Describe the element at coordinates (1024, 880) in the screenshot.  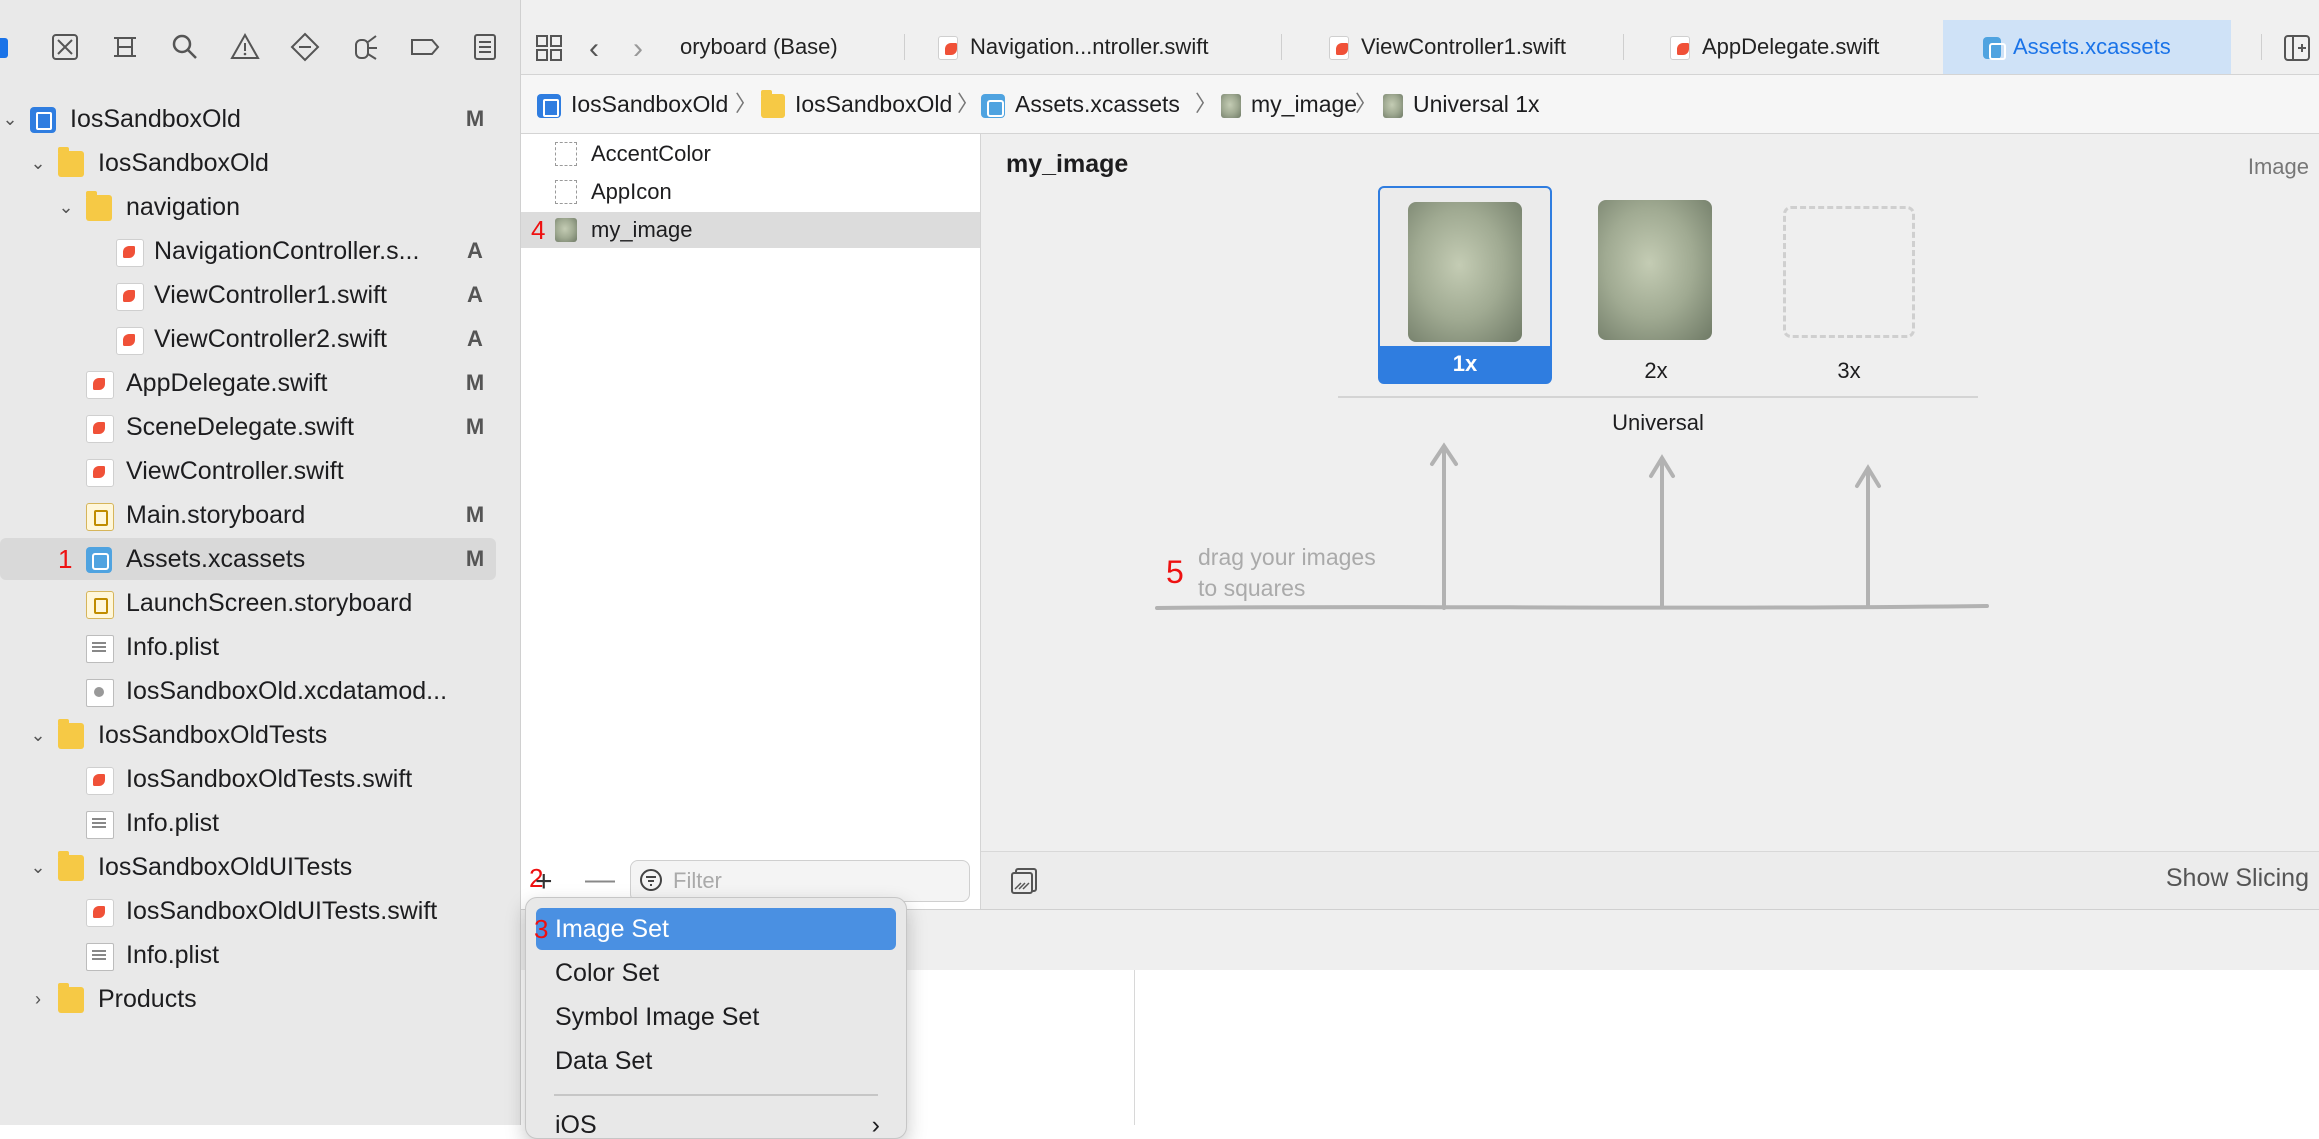
I see `slicing-icon` at that location.